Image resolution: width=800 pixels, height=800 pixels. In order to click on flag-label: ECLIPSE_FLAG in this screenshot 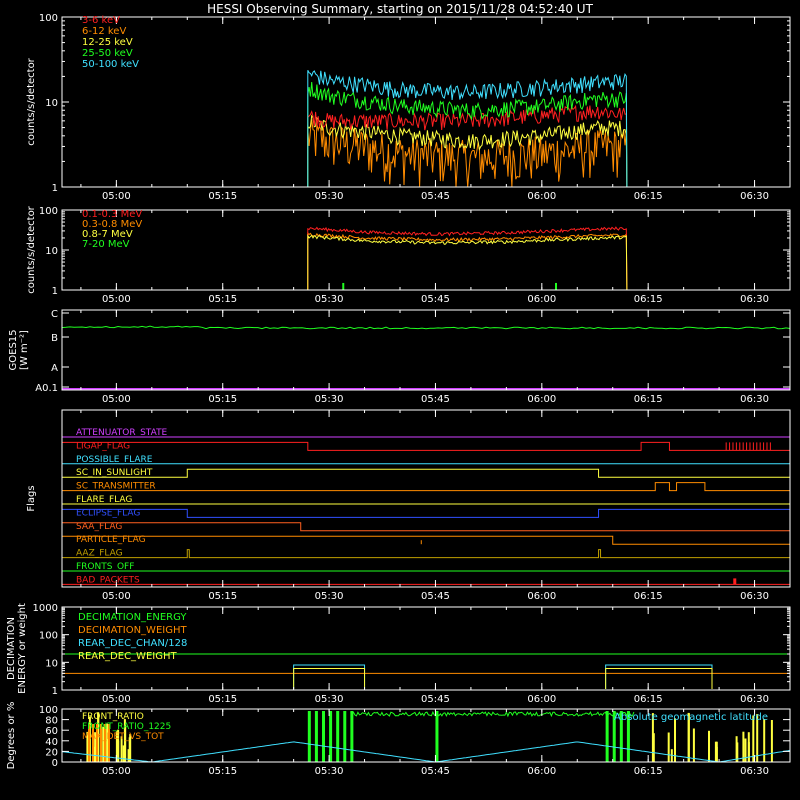, I will do `click(108, 513)`.